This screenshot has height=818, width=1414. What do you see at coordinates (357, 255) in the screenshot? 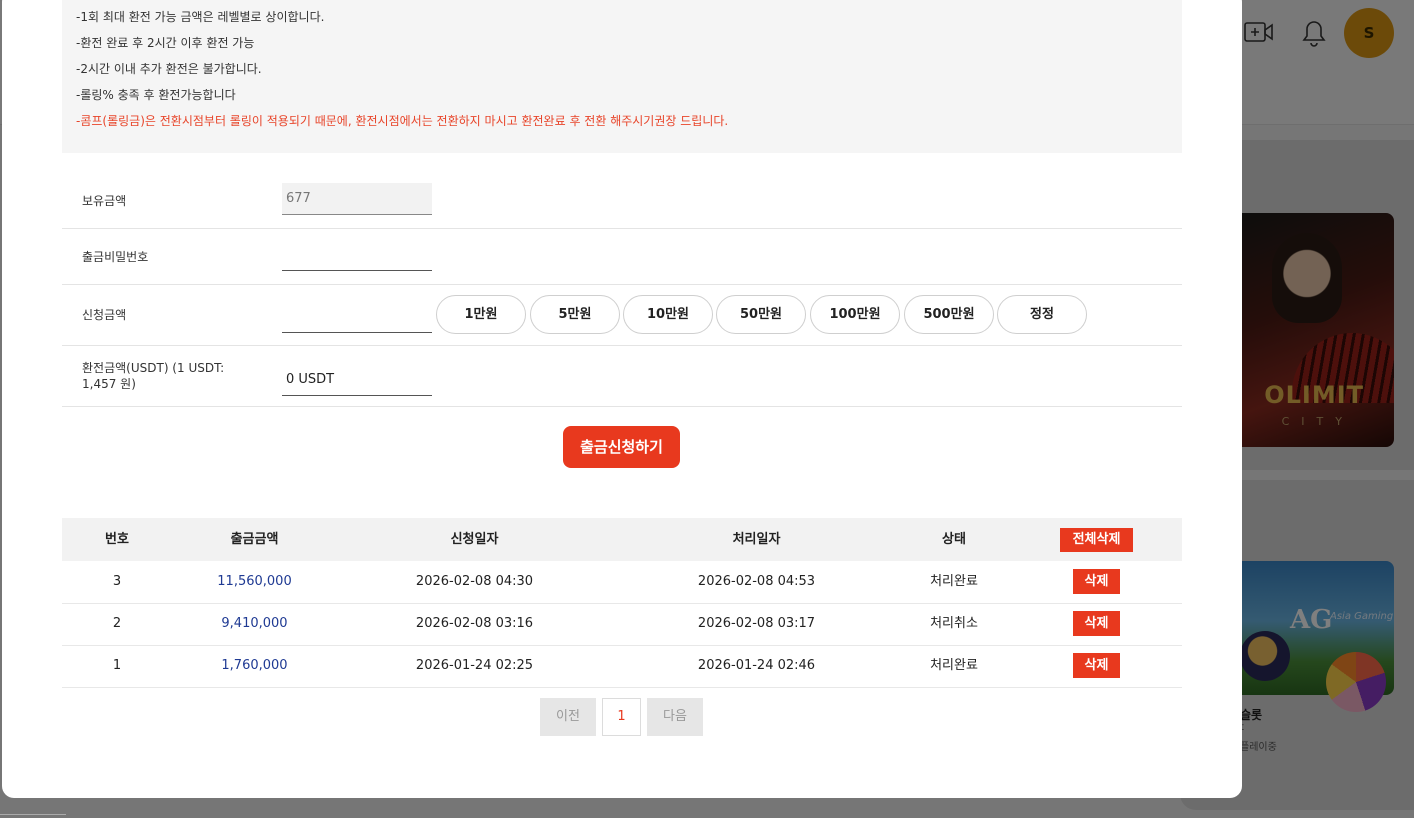
I see `withdraw-password-field` at bounding box center [357, 255].